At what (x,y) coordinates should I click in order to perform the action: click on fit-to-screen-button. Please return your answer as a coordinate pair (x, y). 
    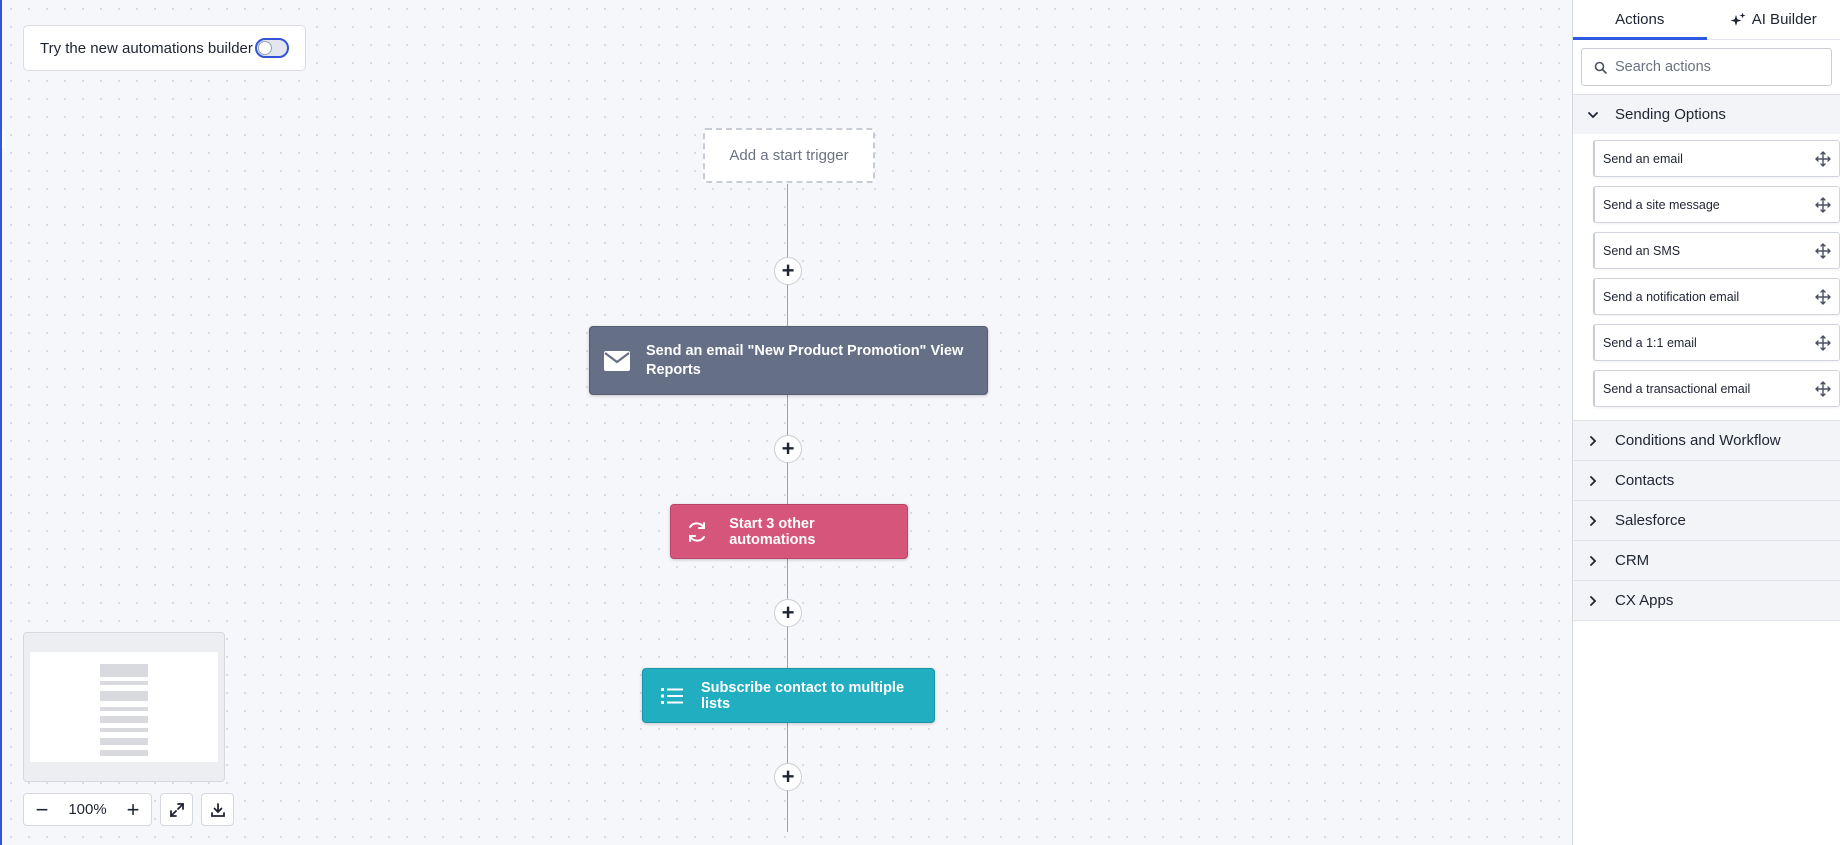
    Looking at the image, I should click on (176, 809).